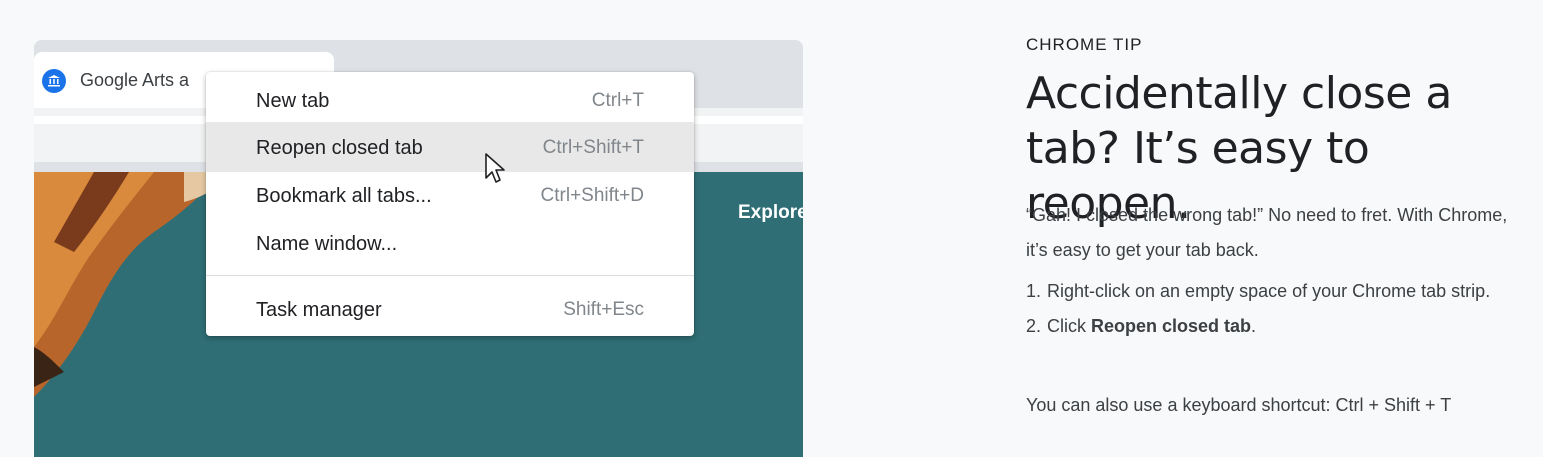  Describe the element at coordinates (135, 80) in the screenshot. I see `tab-title: Google Arts a` at that location.